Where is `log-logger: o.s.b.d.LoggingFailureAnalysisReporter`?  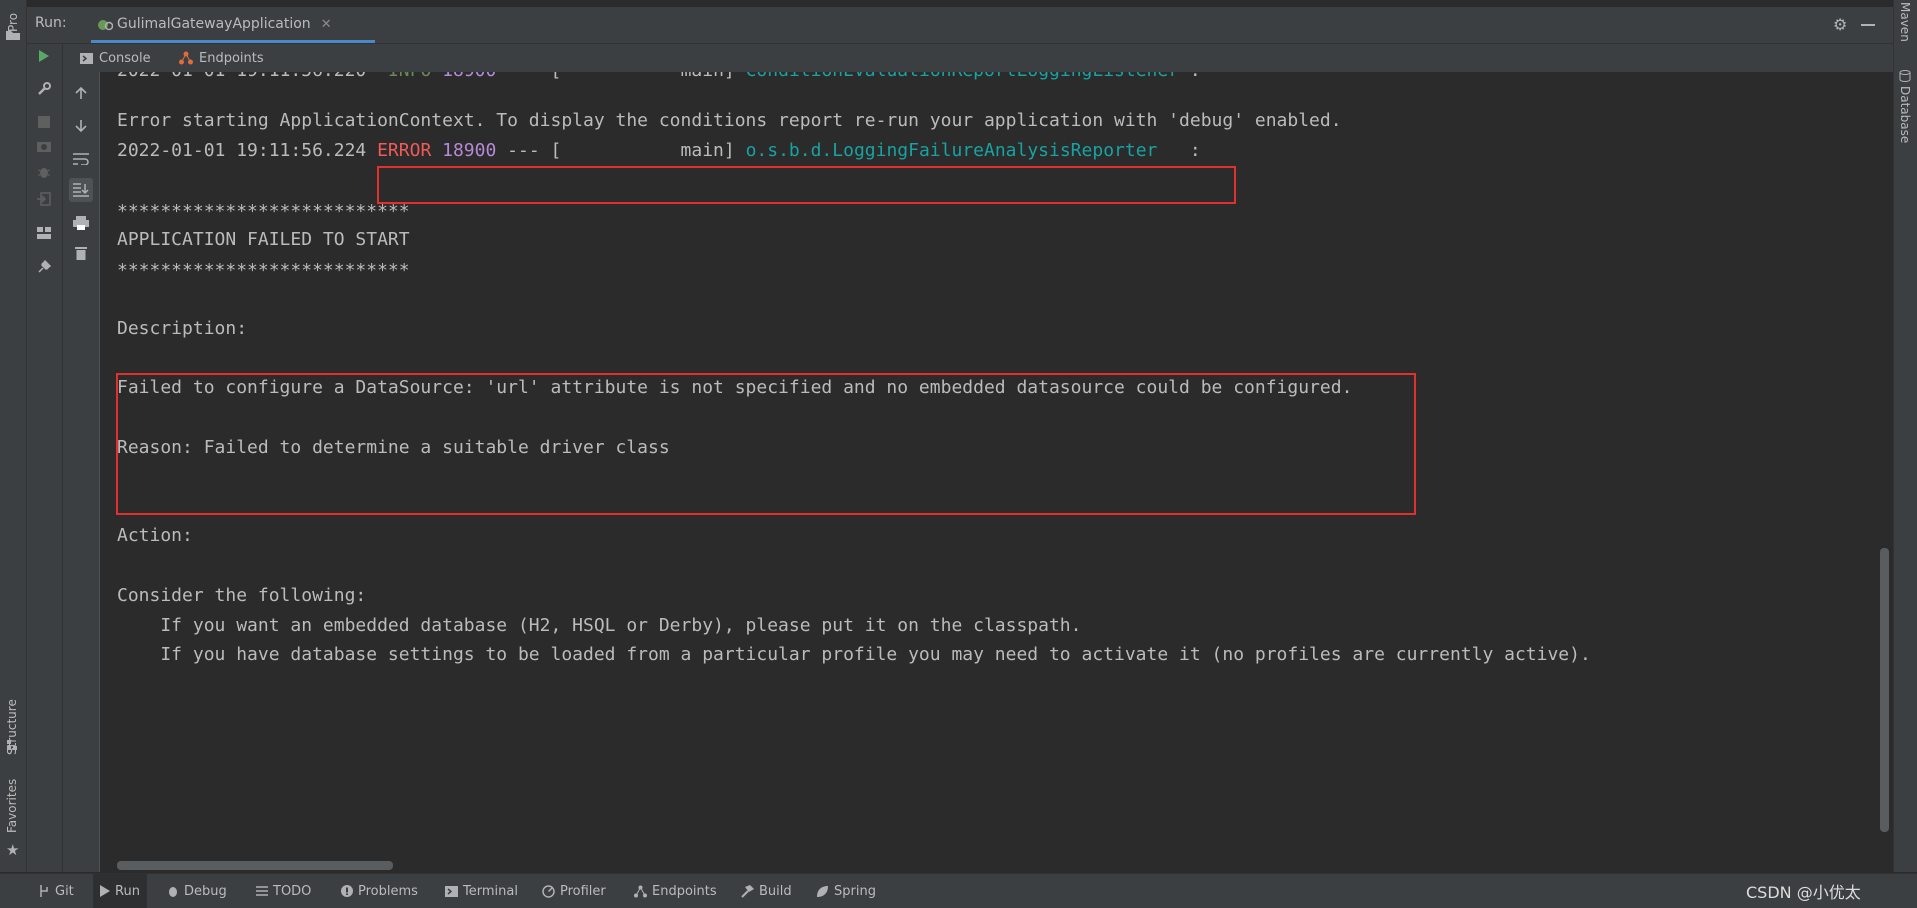 log-logger: o.s.b.d.LoggingFailureAnalysisReporter is located at coordinates (951, 150).